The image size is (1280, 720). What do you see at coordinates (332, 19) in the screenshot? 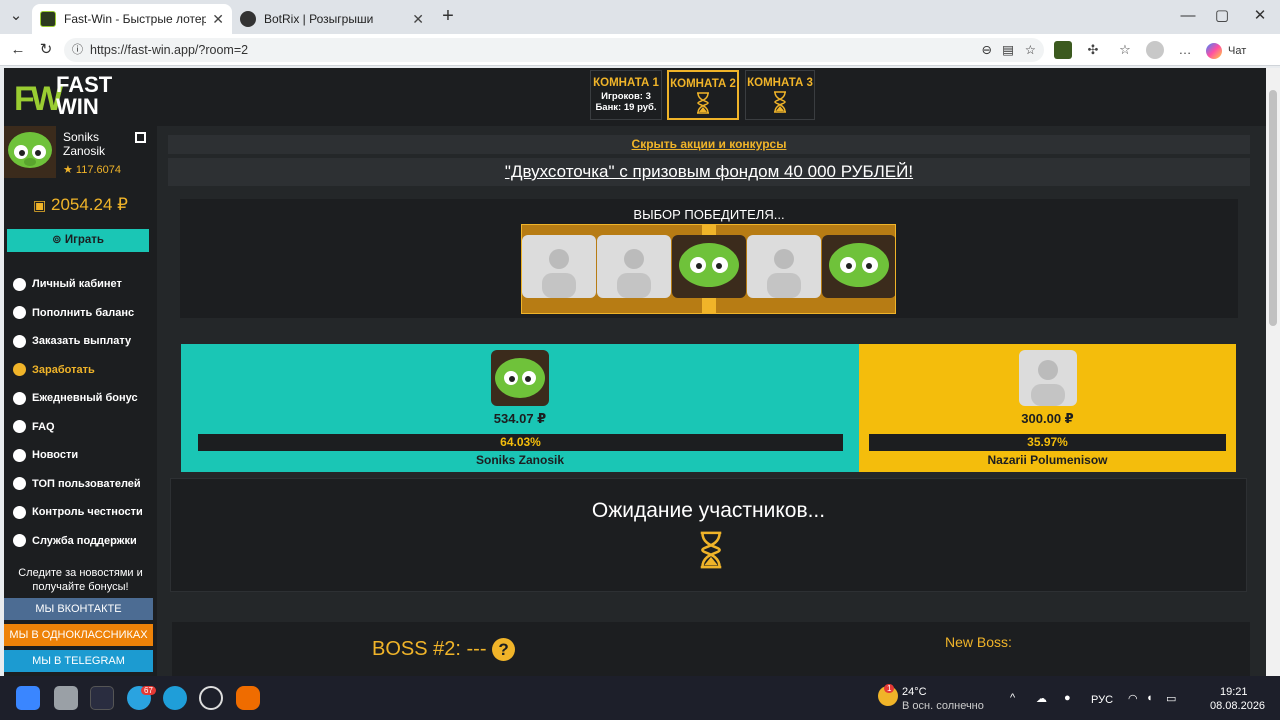
I see `browser-tab-botrix: BotRix | Розыгрыши ✕` at bounding box center [332, 19].